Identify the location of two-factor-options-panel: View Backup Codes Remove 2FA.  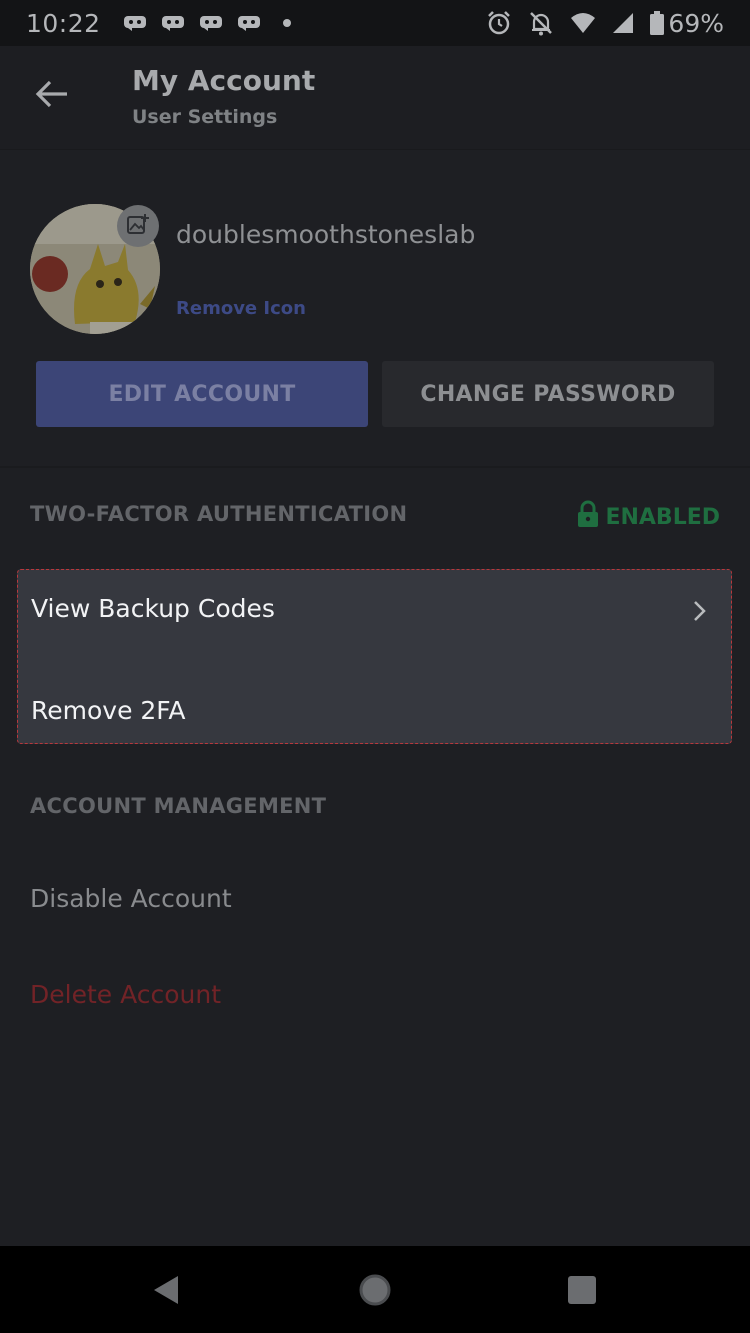
(374, 656).